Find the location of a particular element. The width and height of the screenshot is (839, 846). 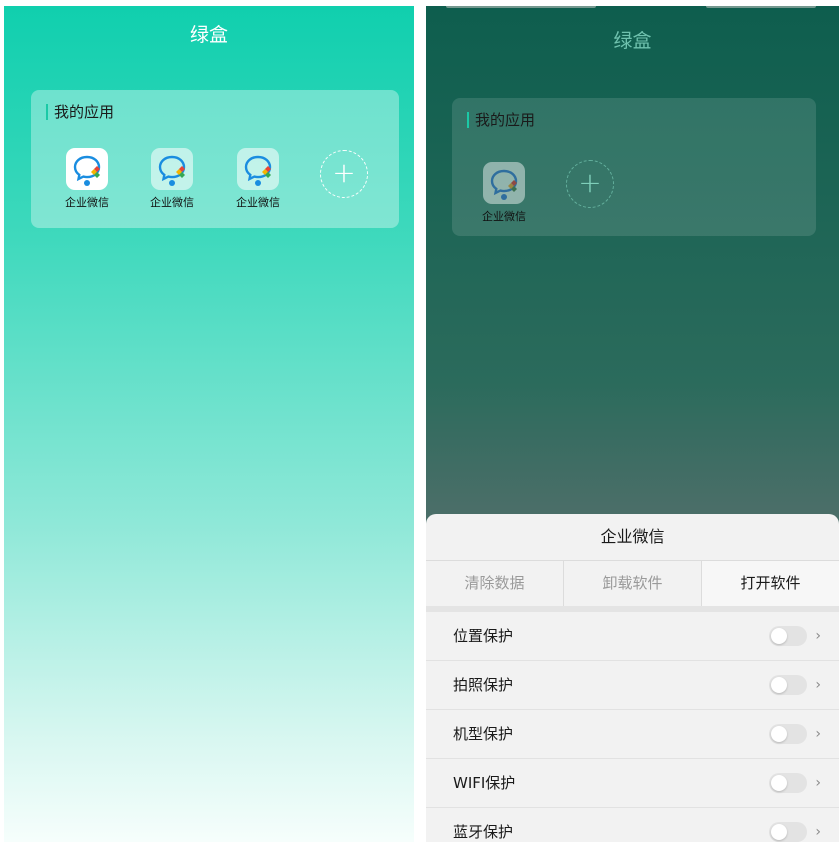

setting-label: 蓝牙保护 is located at coordinates (483, 832).